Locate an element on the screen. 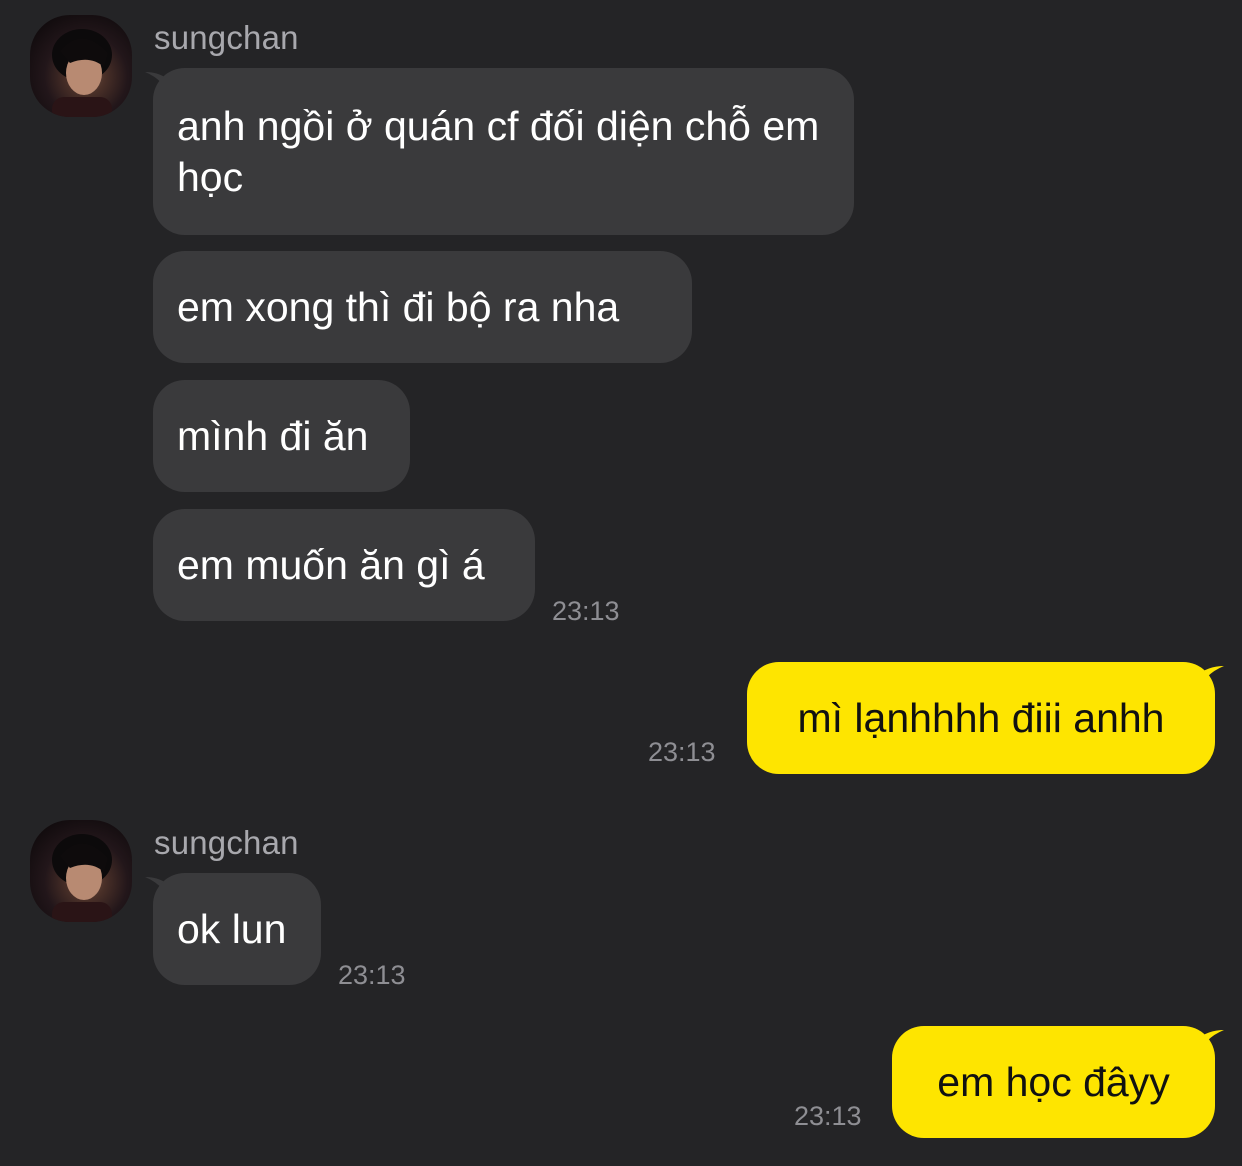 The width and height of the screenshot is (1242, 1166). message-bubble-incoming: anh ngồi ở quán cf đối diện chỗ em học is located at coordinates (503, 151).